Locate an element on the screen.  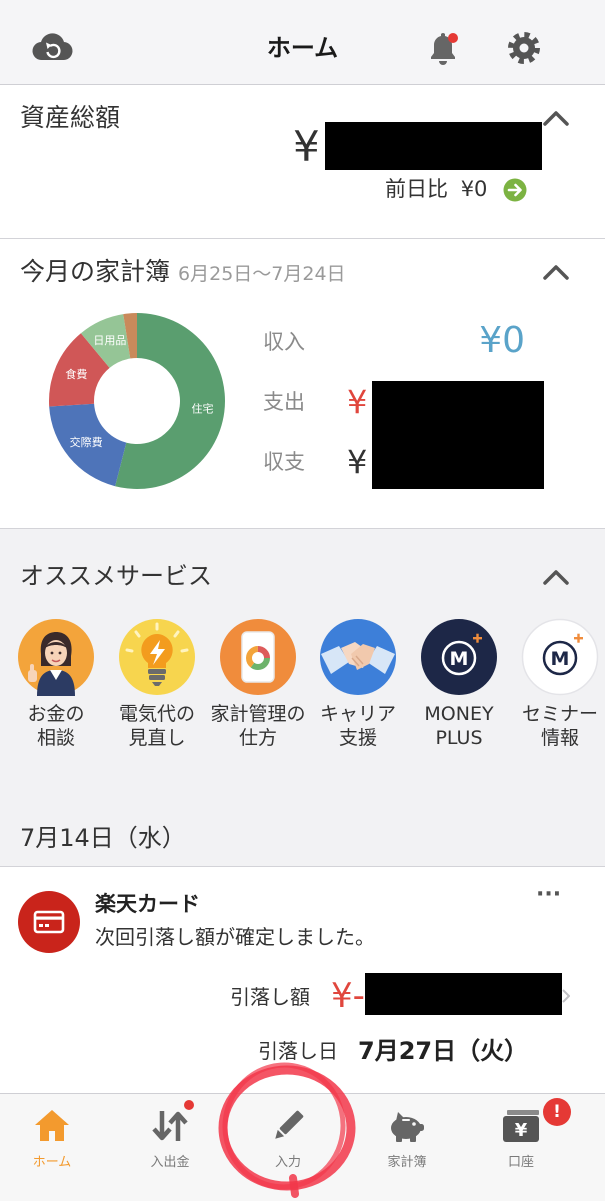
tab-household-book: 家計簿 is located at coordinates (407, 1147).